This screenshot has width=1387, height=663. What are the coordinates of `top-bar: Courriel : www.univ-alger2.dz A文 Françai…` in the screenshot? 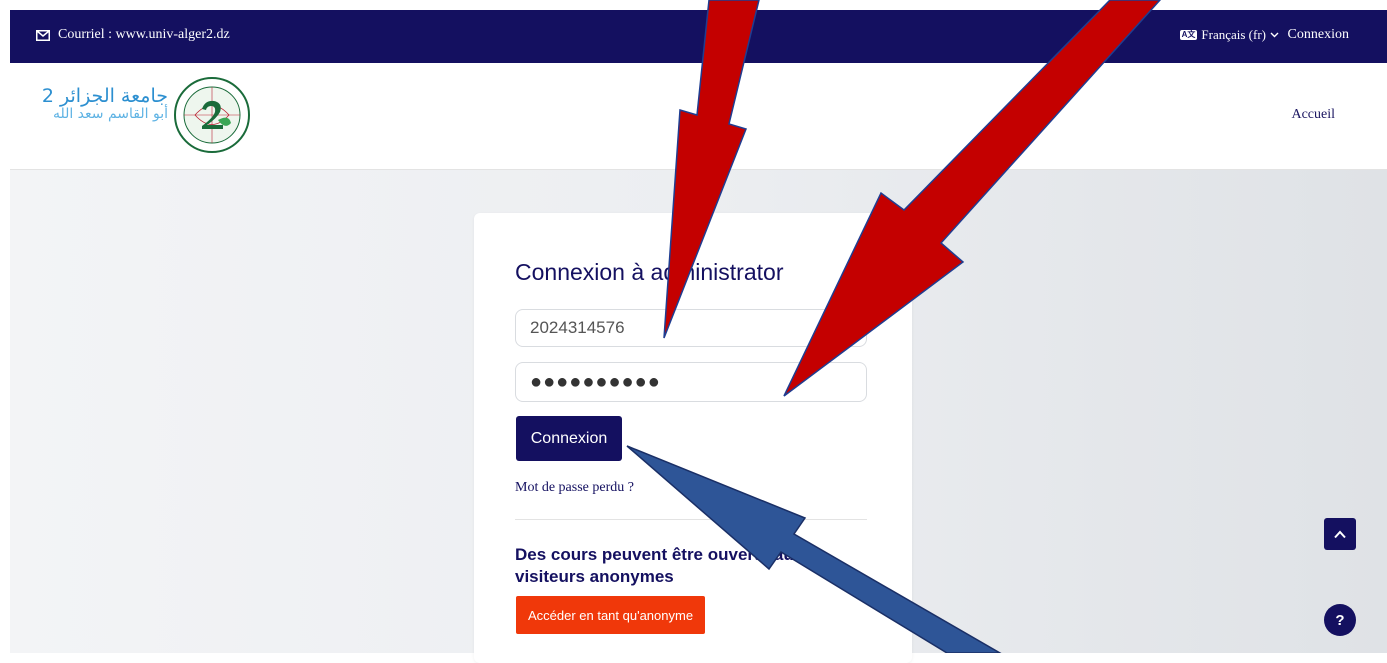 It's located at (698, 36).